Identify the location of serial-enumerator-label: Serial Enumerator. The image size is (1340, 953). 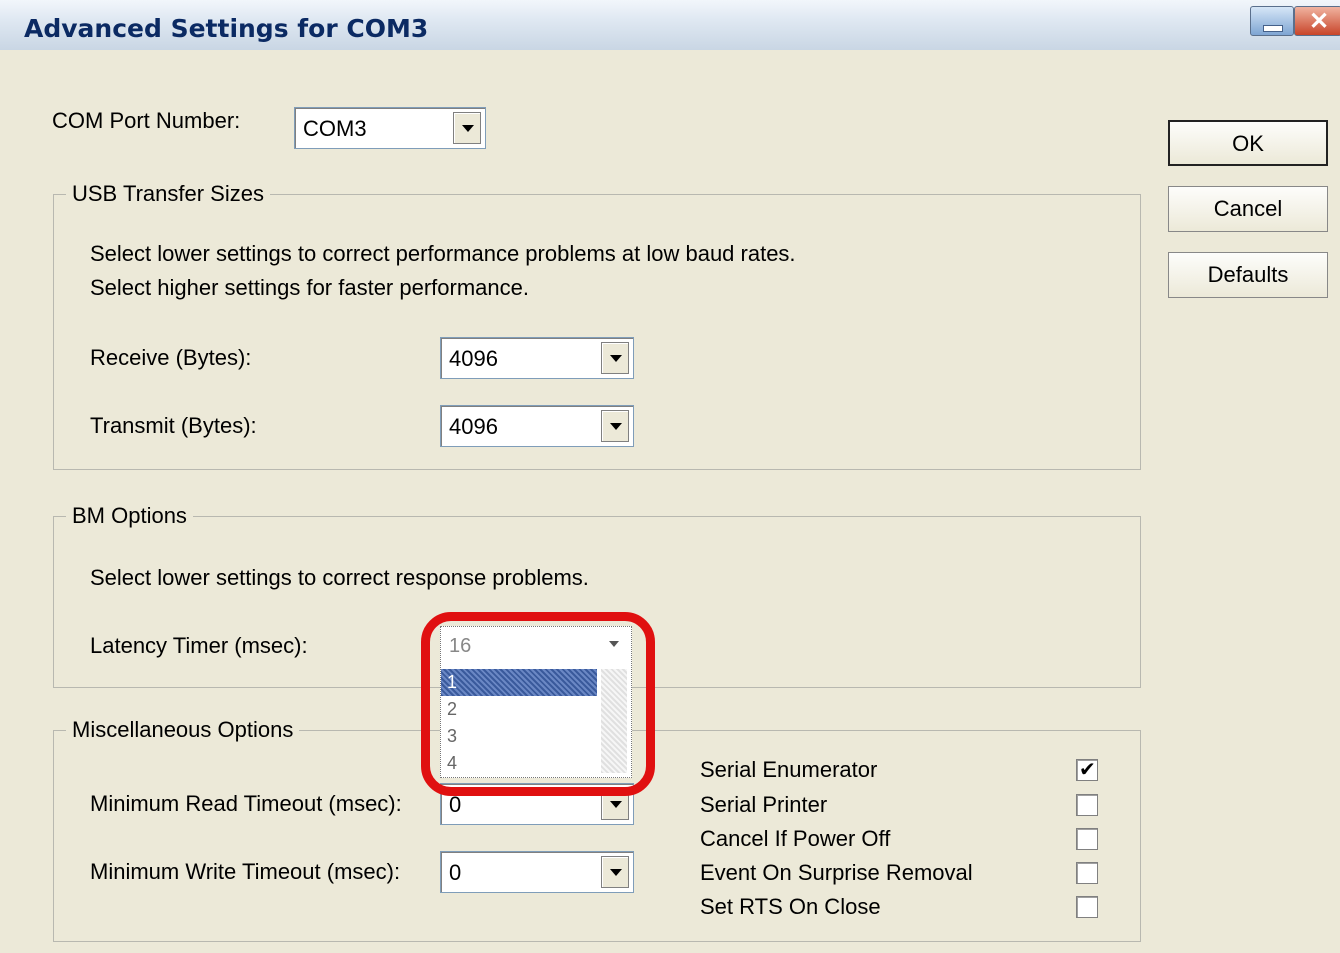
(789, 769).